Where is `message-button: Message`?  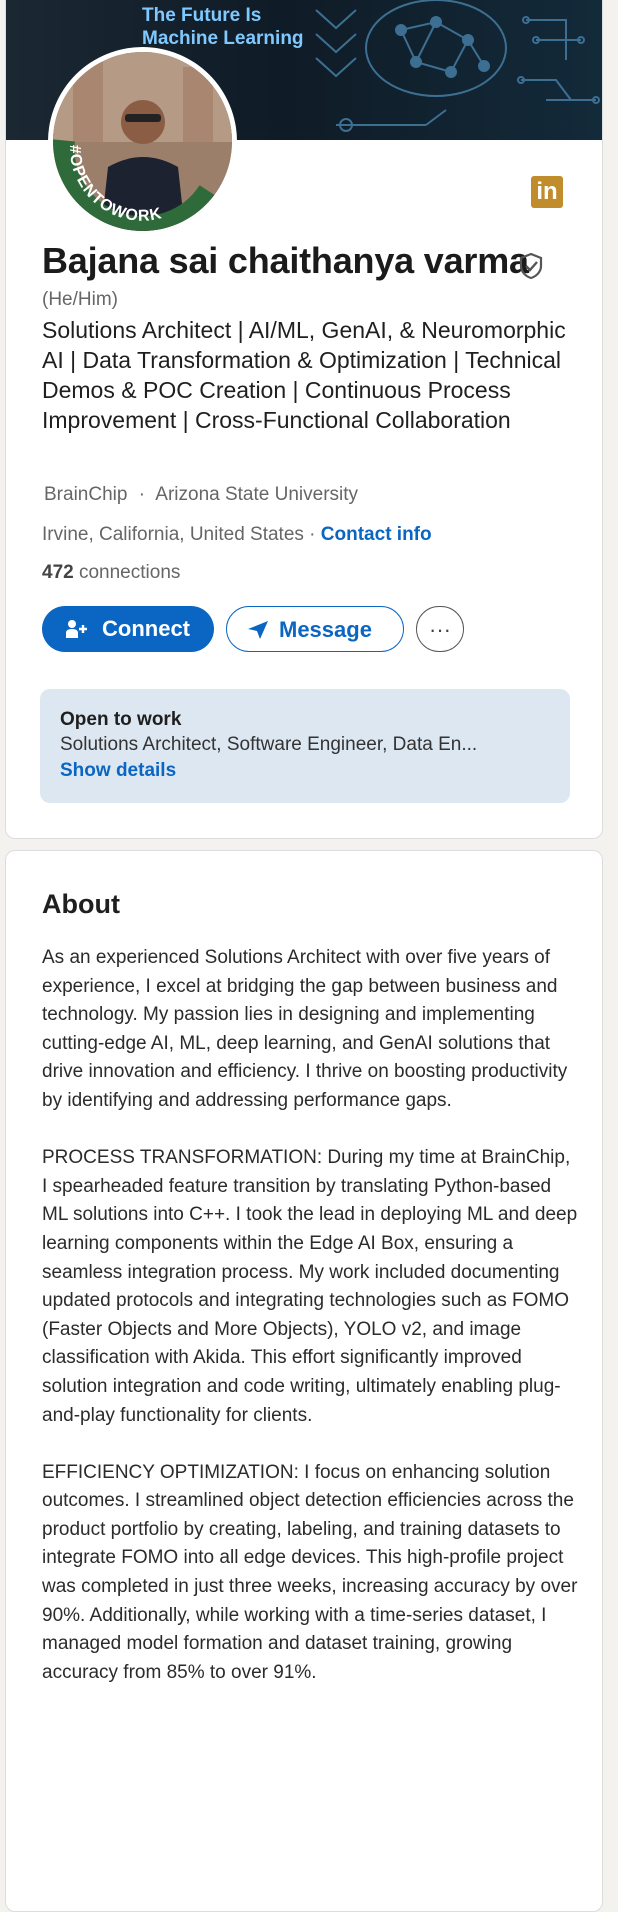 message-button: Message is located at coordinates (315, 629).